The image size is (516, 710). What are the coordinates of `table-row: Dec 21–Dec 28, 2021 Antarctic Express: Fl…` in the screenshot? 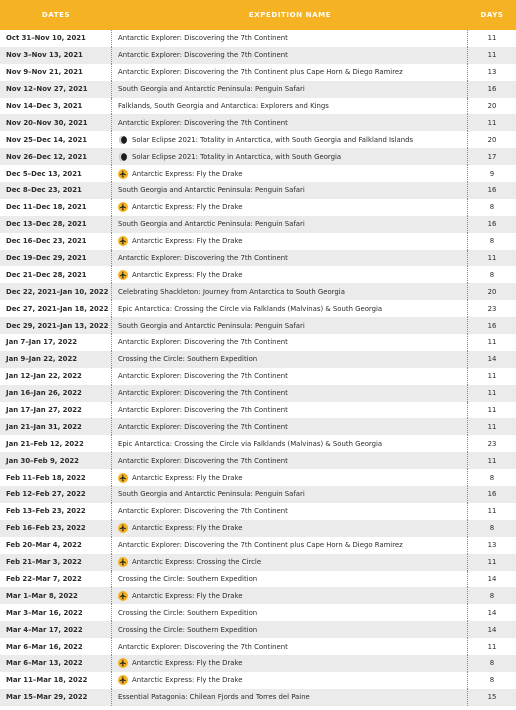 It's located at (258, 275).